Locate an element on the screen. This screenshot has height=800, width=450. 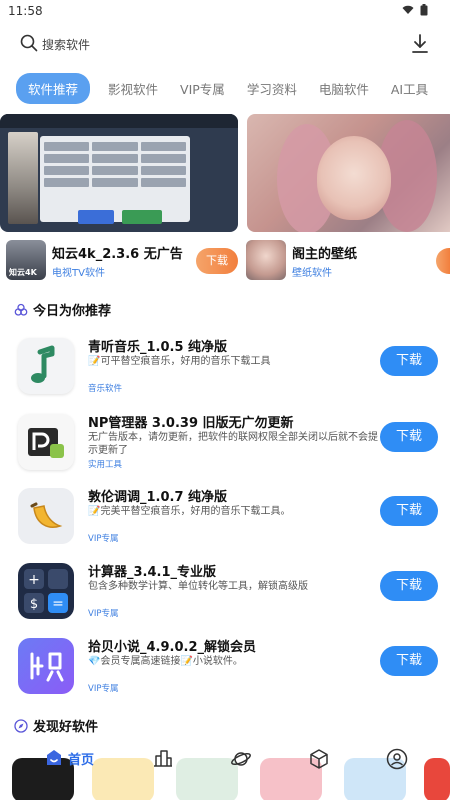
banner-green-bar is located at coordinates (142, 217).